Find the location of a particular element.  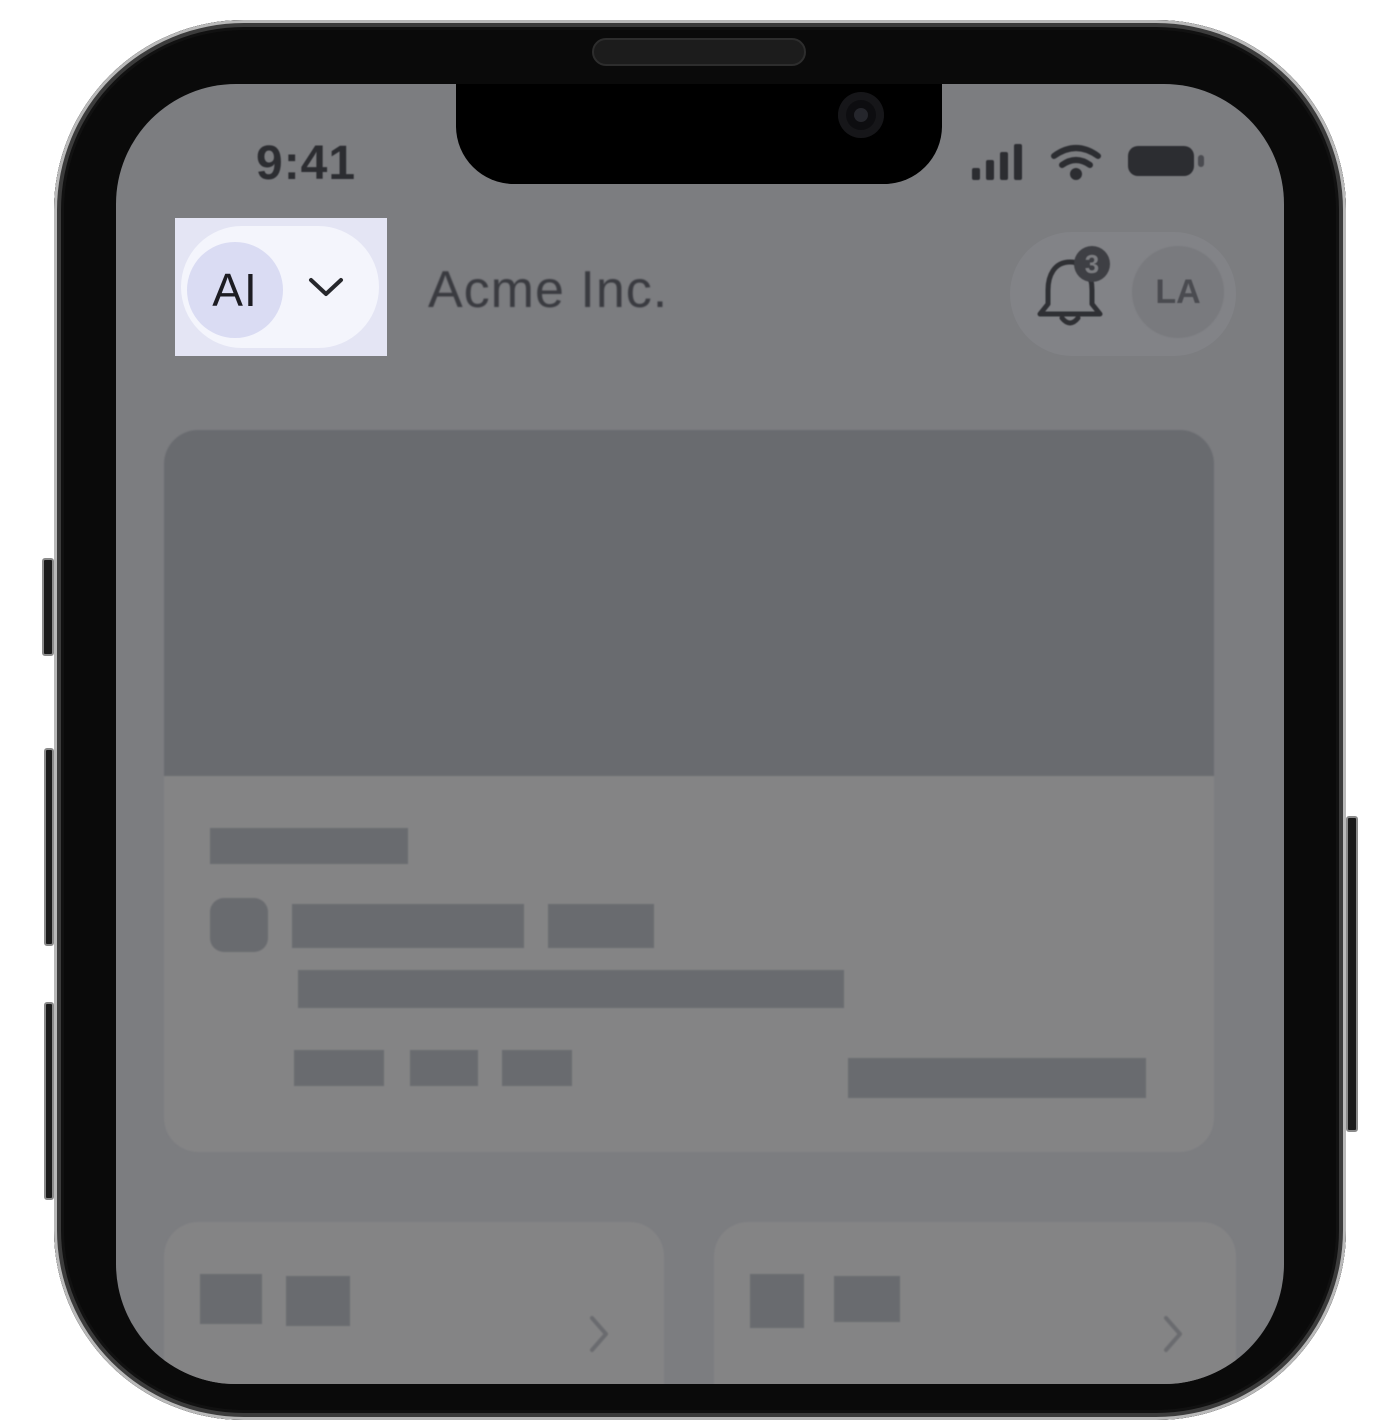

volume-up-button is located at coordinates (49, 847).